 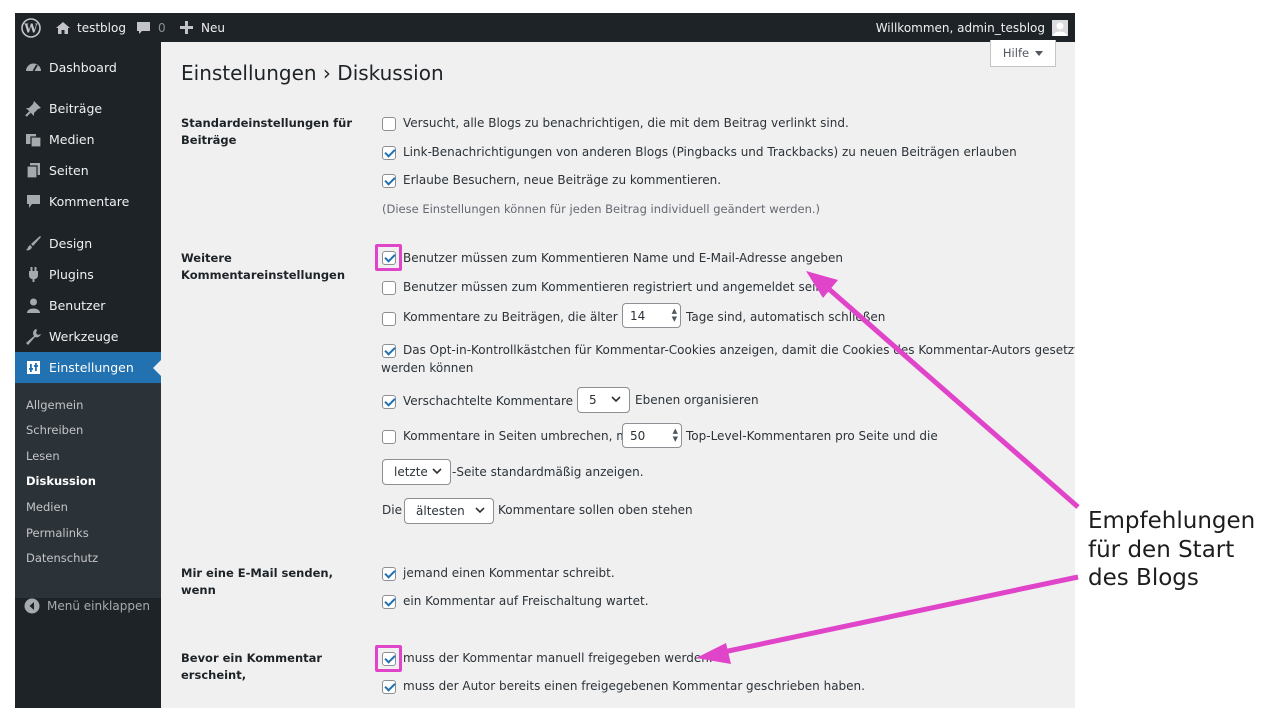 What do you see at coordinates (521, 317) in the screenshot?
I see `label-close-old-before: Kommentare zu Beiträgen, die älter als` at bounding box center [521, 317].